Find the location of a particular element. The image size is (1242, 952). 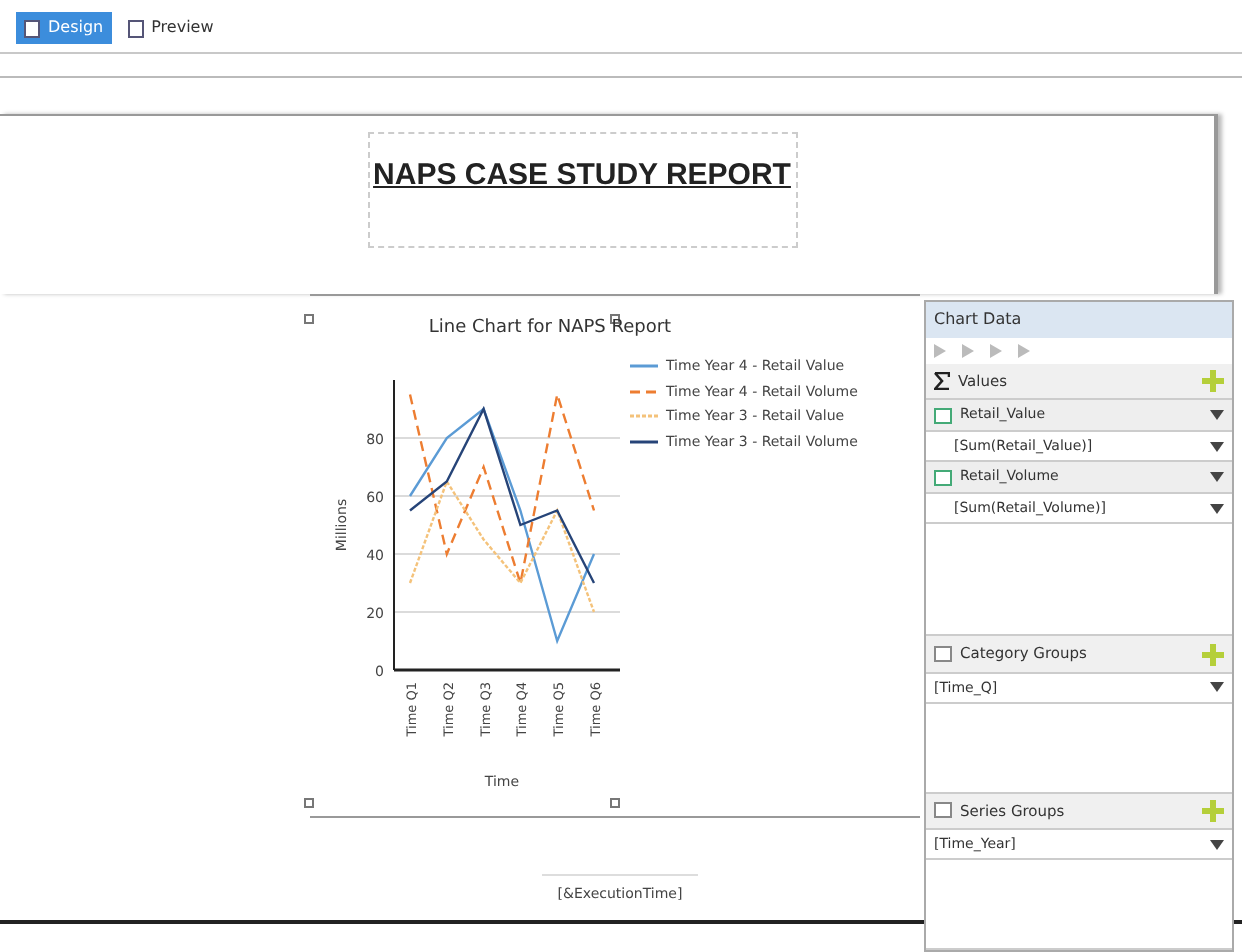

report-title: NAPS CASE STUDY REPORT is located at coordinates (582, 176).